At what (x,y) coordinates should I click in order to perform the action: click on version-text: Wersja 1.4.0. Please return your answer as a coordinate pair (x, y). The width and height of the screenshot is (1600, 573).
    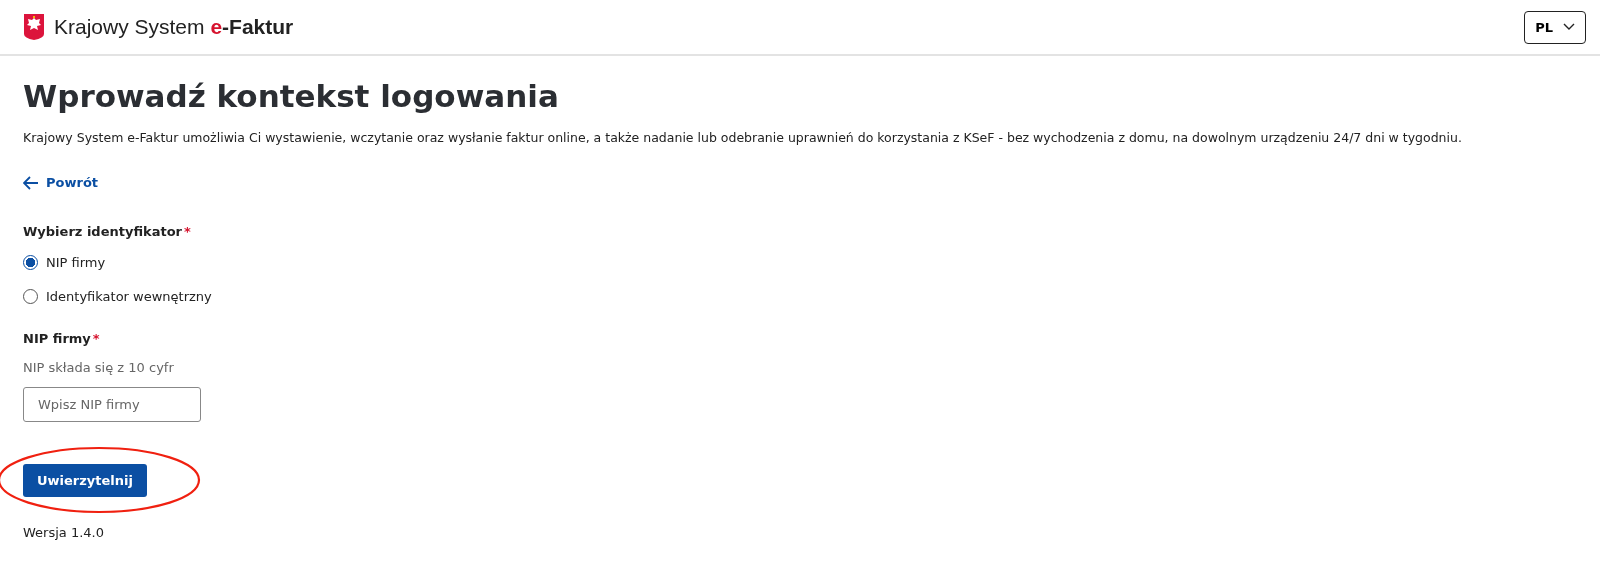
    Looking at the image, I should click on (64, 532).